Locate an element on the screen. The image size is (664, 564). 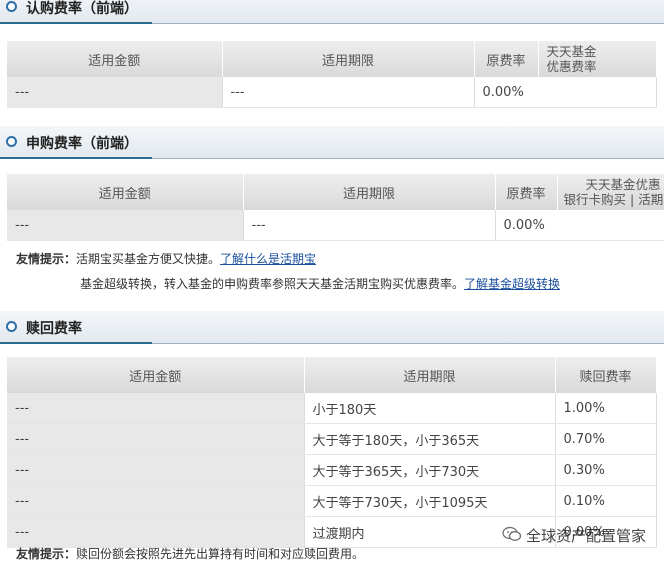
subscription-fee-table: 适用金额 适用期限 原费率 天天基金 优惠费率 --- --- 0.00% is located at coordinates (332, 74).